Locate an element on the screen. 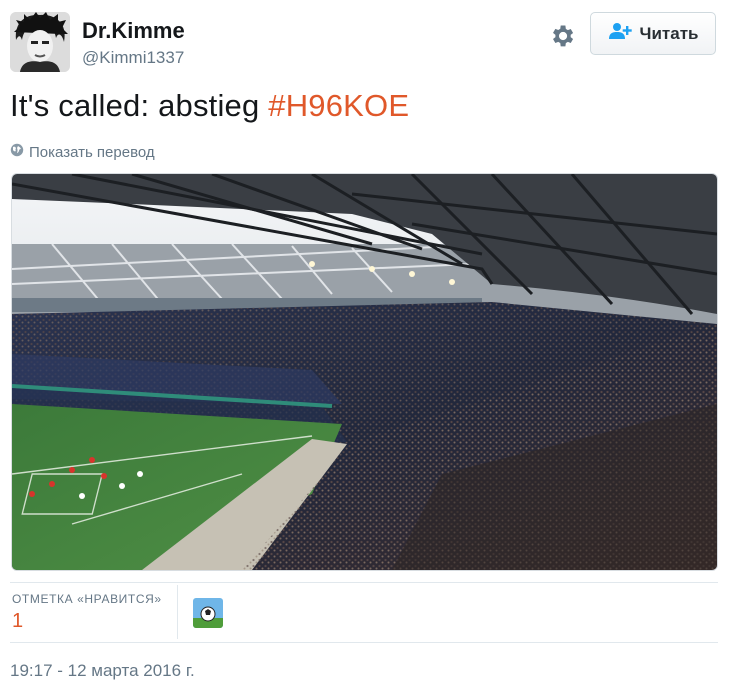  author-handle: @Kimmi1337 is located at coordinates (133, 58).